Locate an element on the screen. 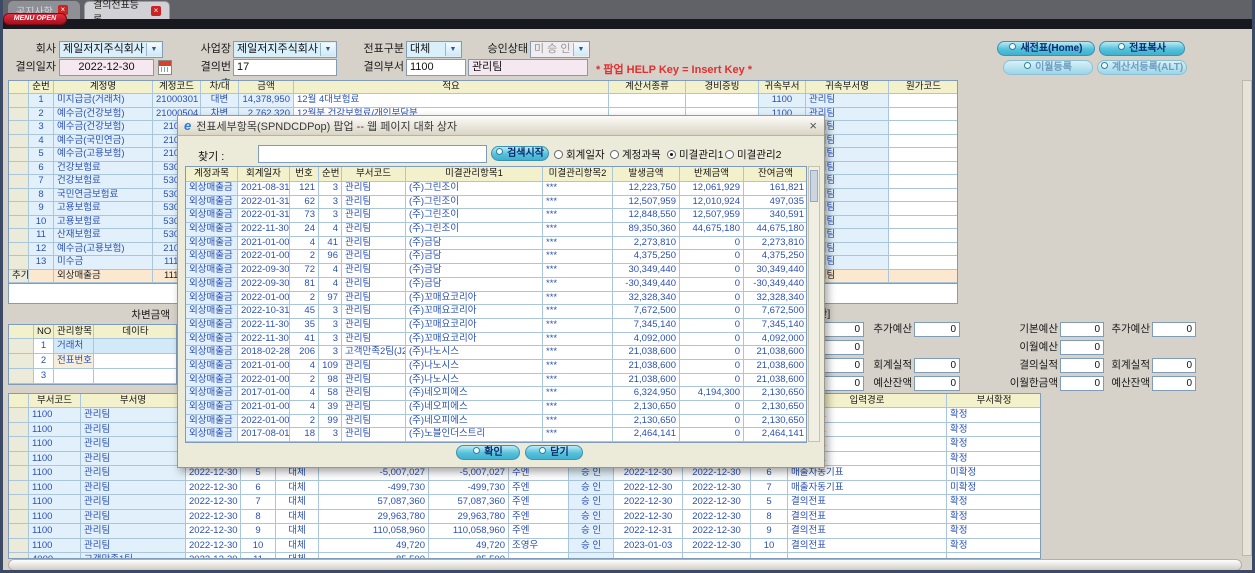 The height and width of the screenshot is (573, 1255). radio-pending1: 미결관리1 is located at coordinates (695, 154).